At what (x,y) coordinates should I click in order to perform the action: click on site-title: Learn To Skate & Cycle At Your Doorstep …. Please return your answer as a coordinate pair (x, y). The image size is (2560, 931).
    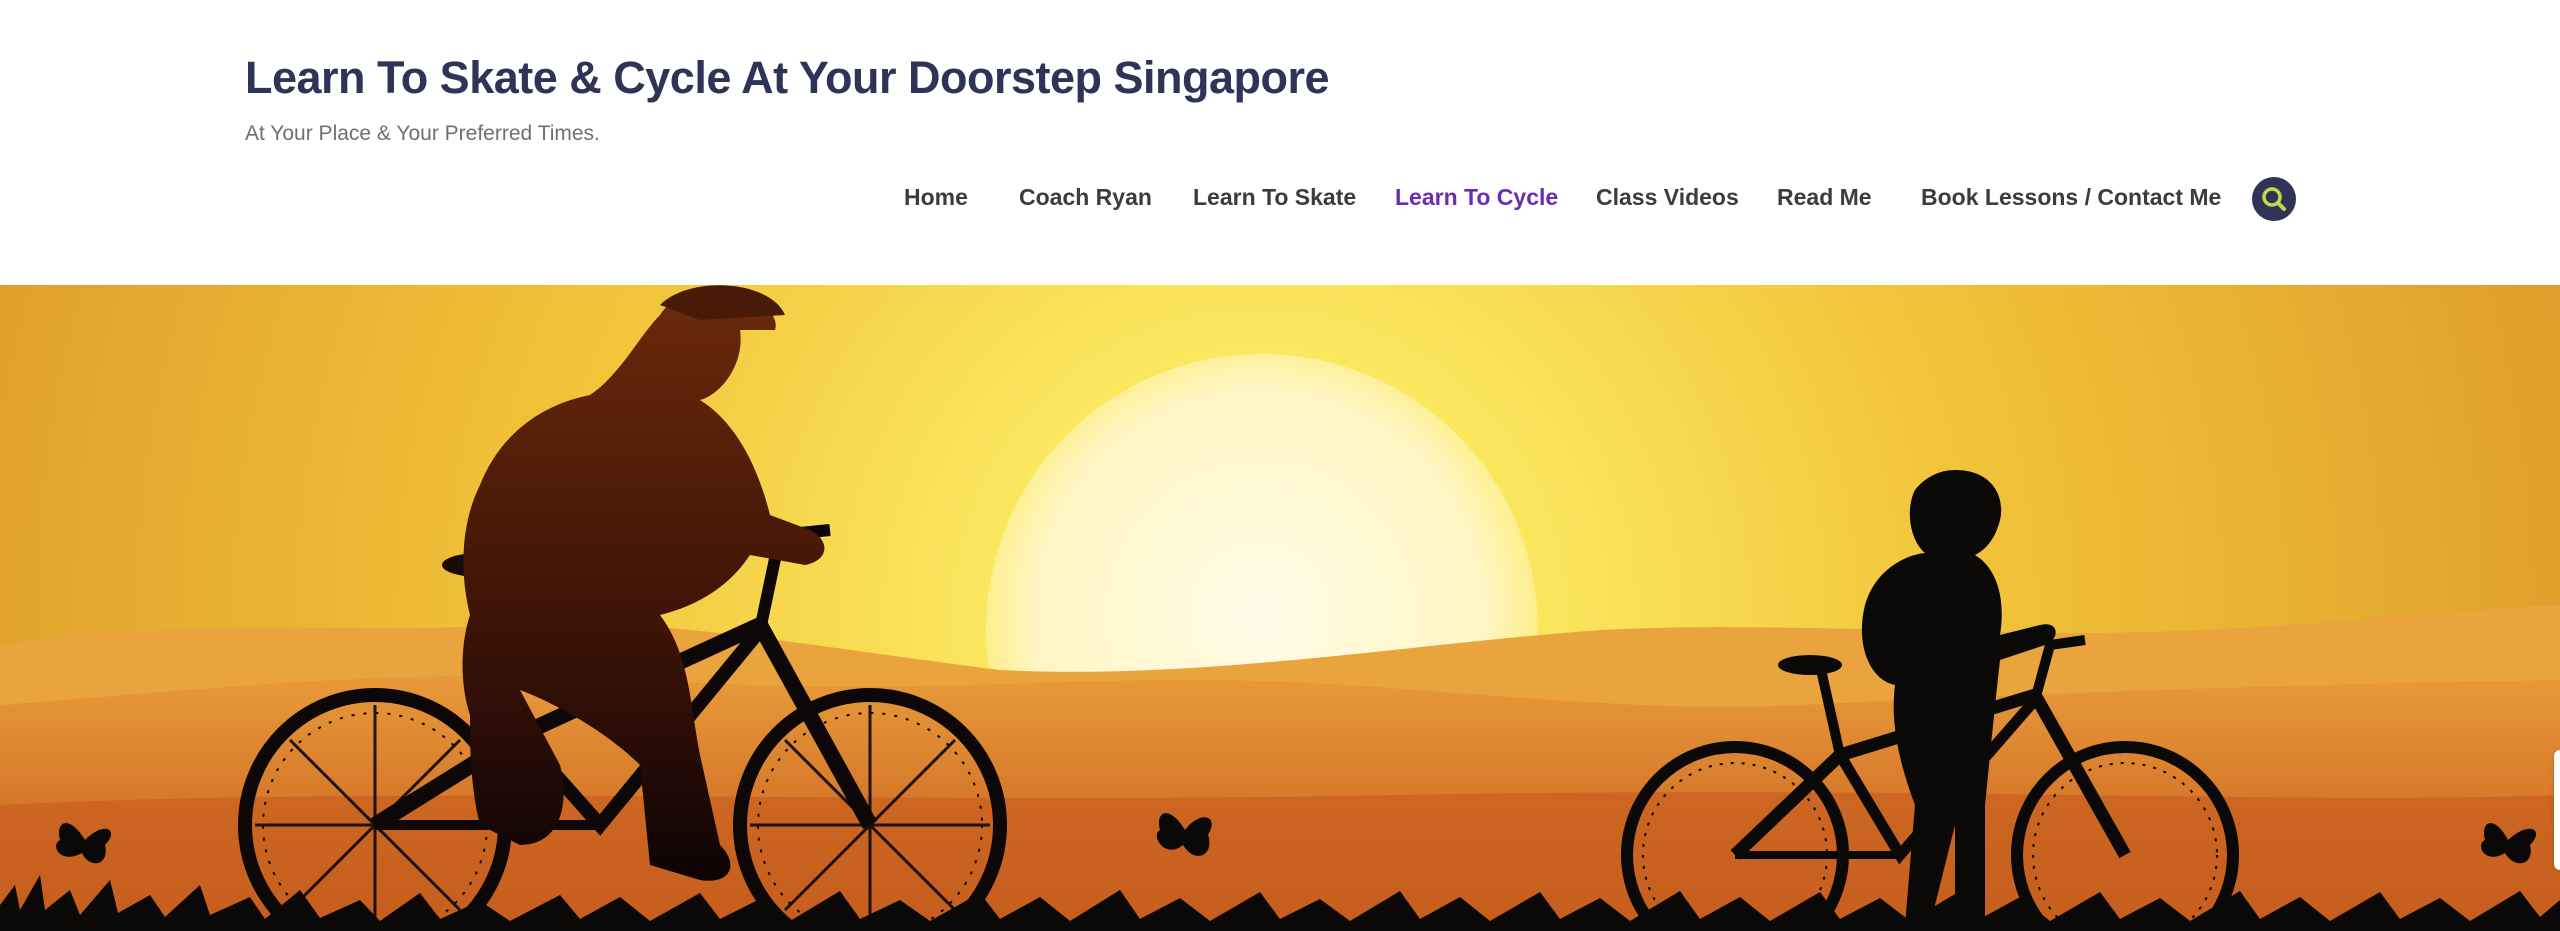
    Looking at the image, I should click on (787, 78).